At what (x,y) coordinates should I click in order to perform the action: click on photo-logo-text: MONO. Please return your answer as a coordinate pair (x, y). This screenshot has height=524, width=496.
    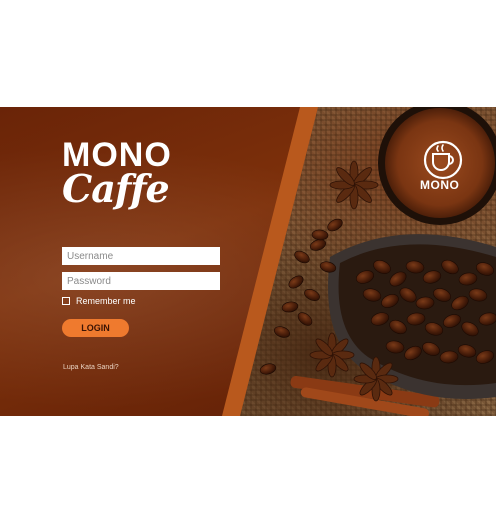
    Looking at the image, I should click on (440, 185).